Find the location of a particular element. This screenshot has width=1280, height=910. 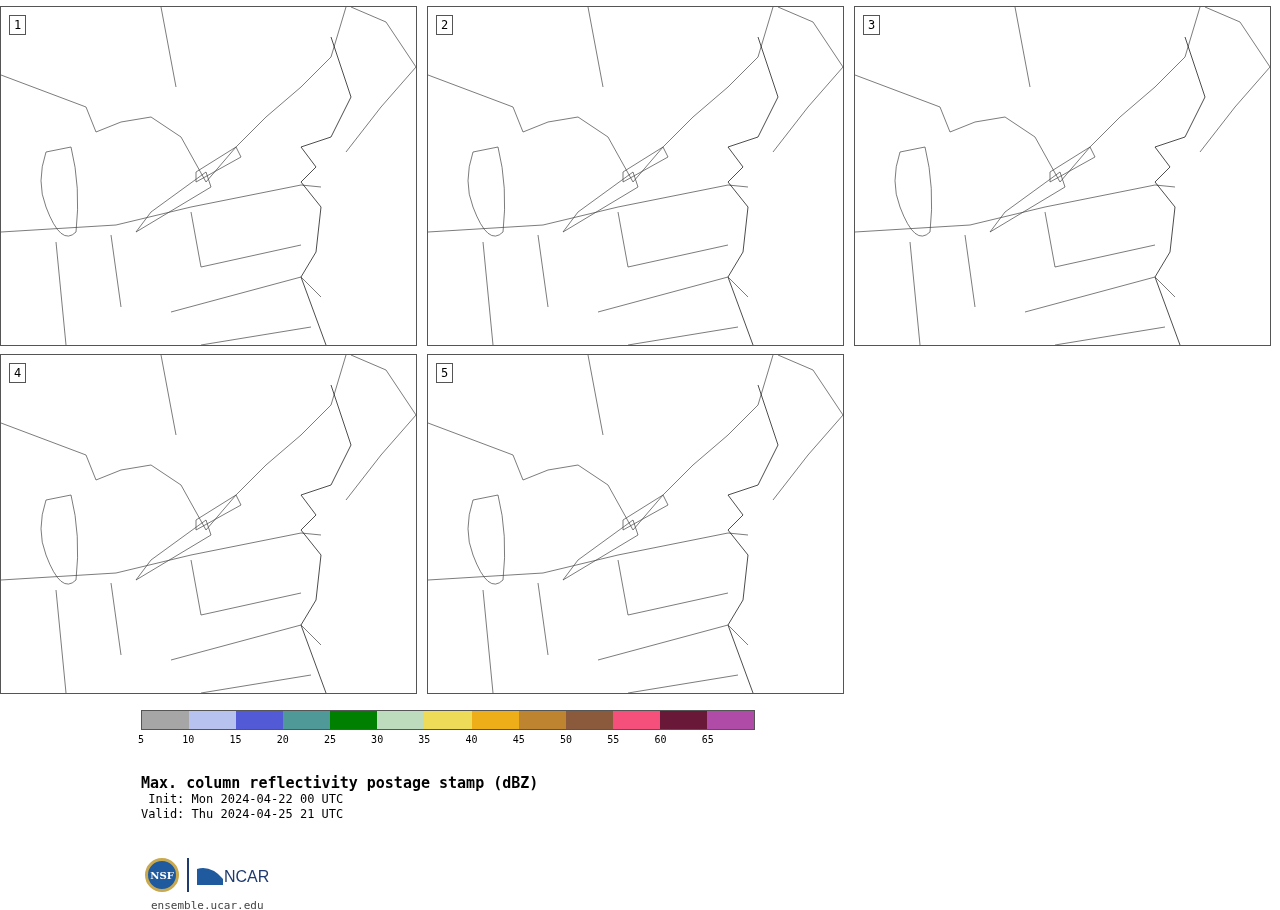

tick-label: 15 is located at coordinates (235, 740).